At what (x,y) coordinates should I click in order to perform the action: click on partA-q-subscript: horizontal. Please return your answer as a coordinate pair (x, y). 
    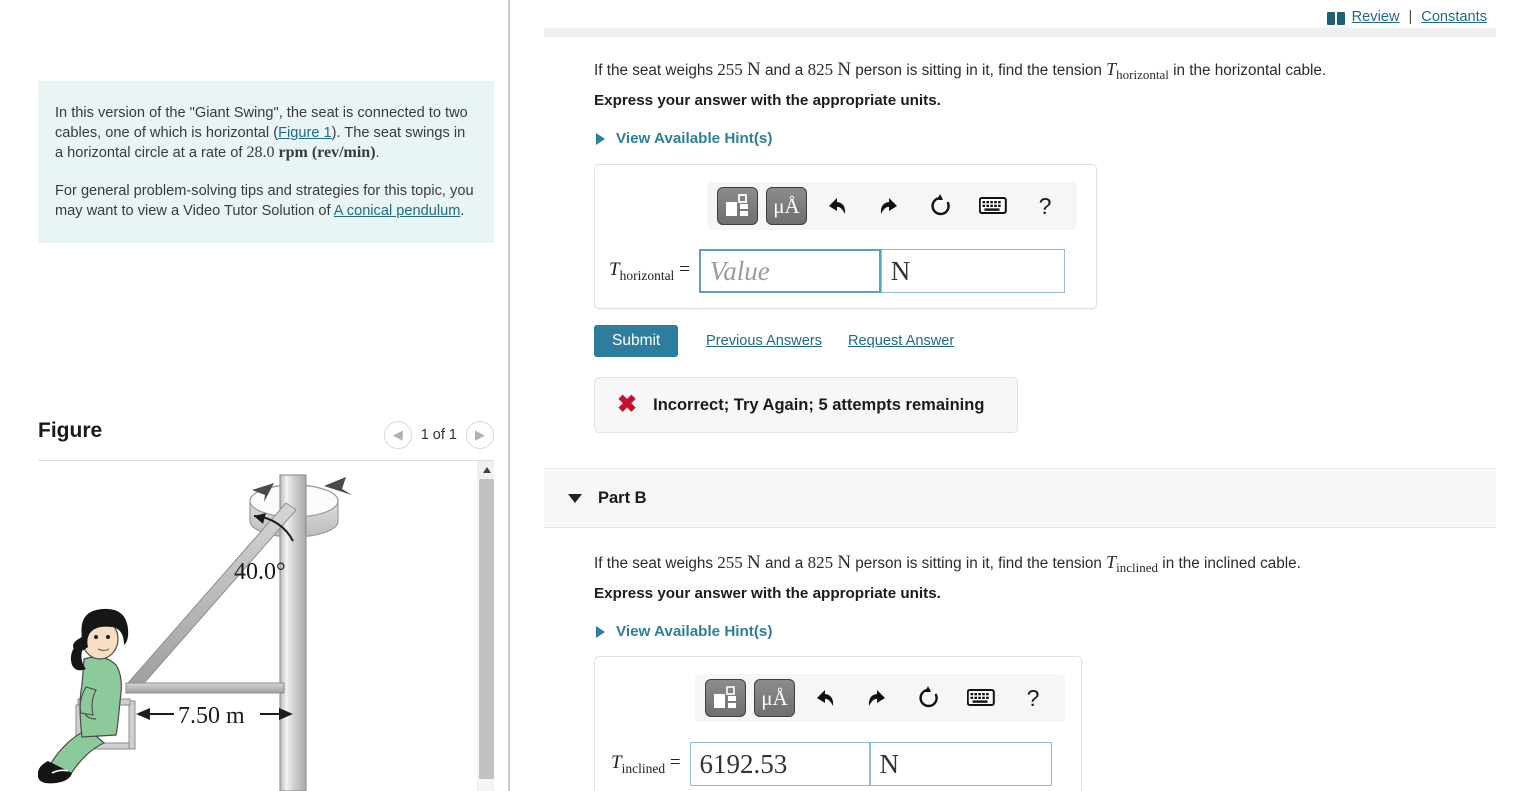
    Looking at the image, I should click on (1142, 75).